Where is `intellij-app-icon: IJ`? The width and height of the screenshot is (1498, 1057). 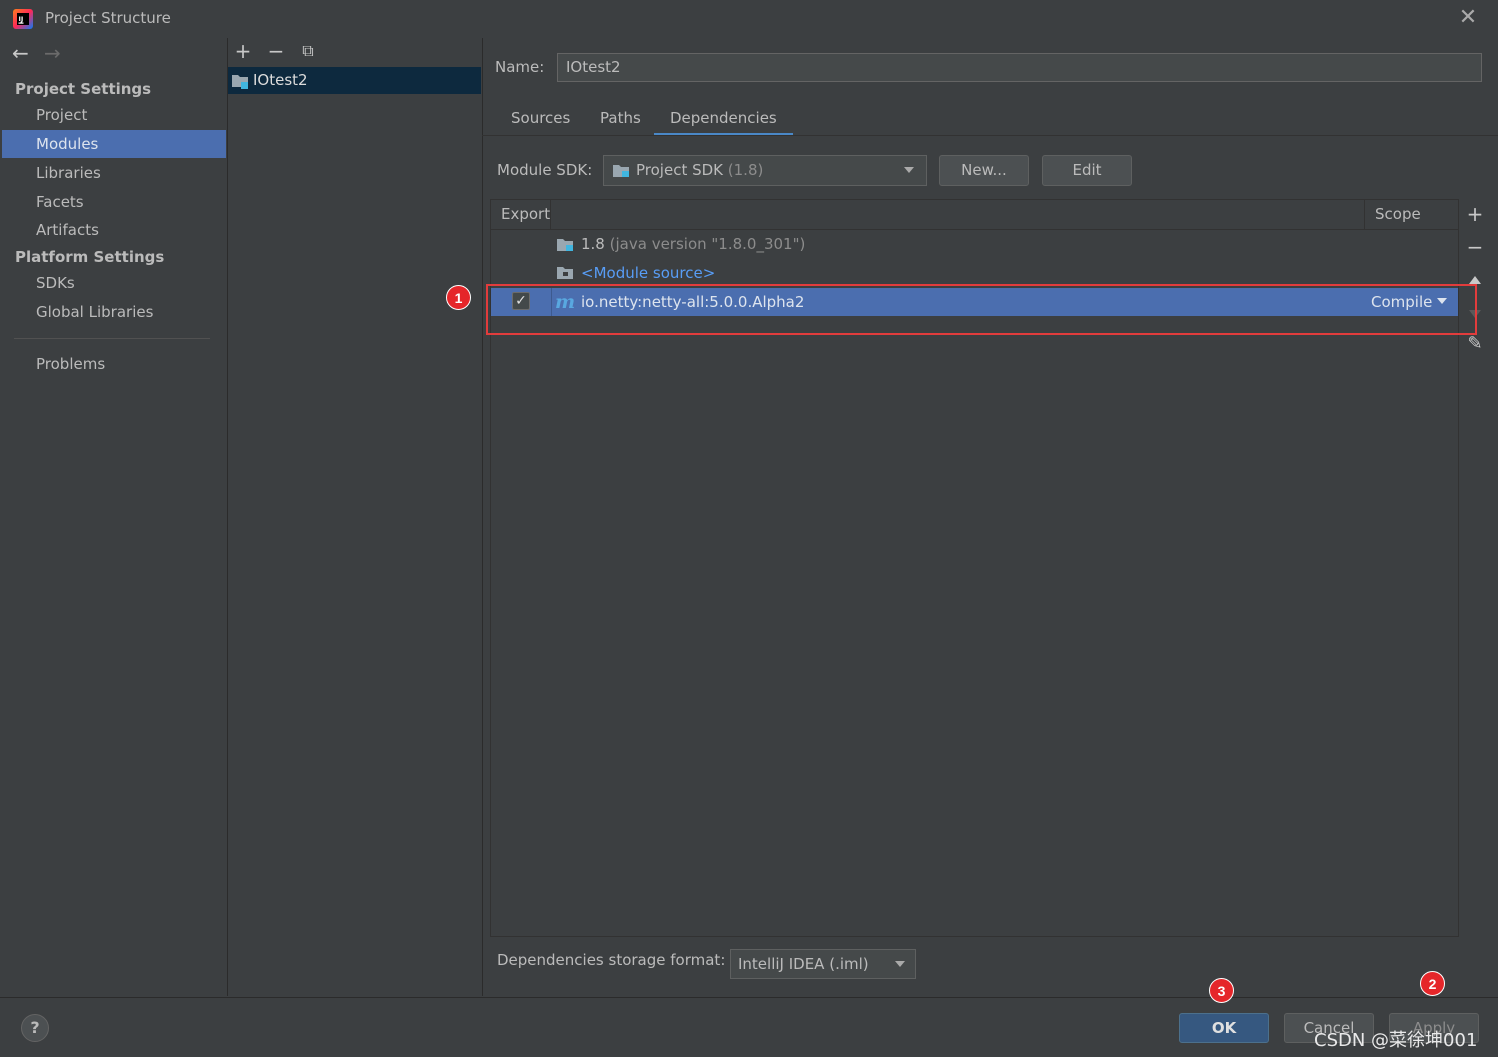
intellij-app-icon: IJ is located at coordinates (23, 19).